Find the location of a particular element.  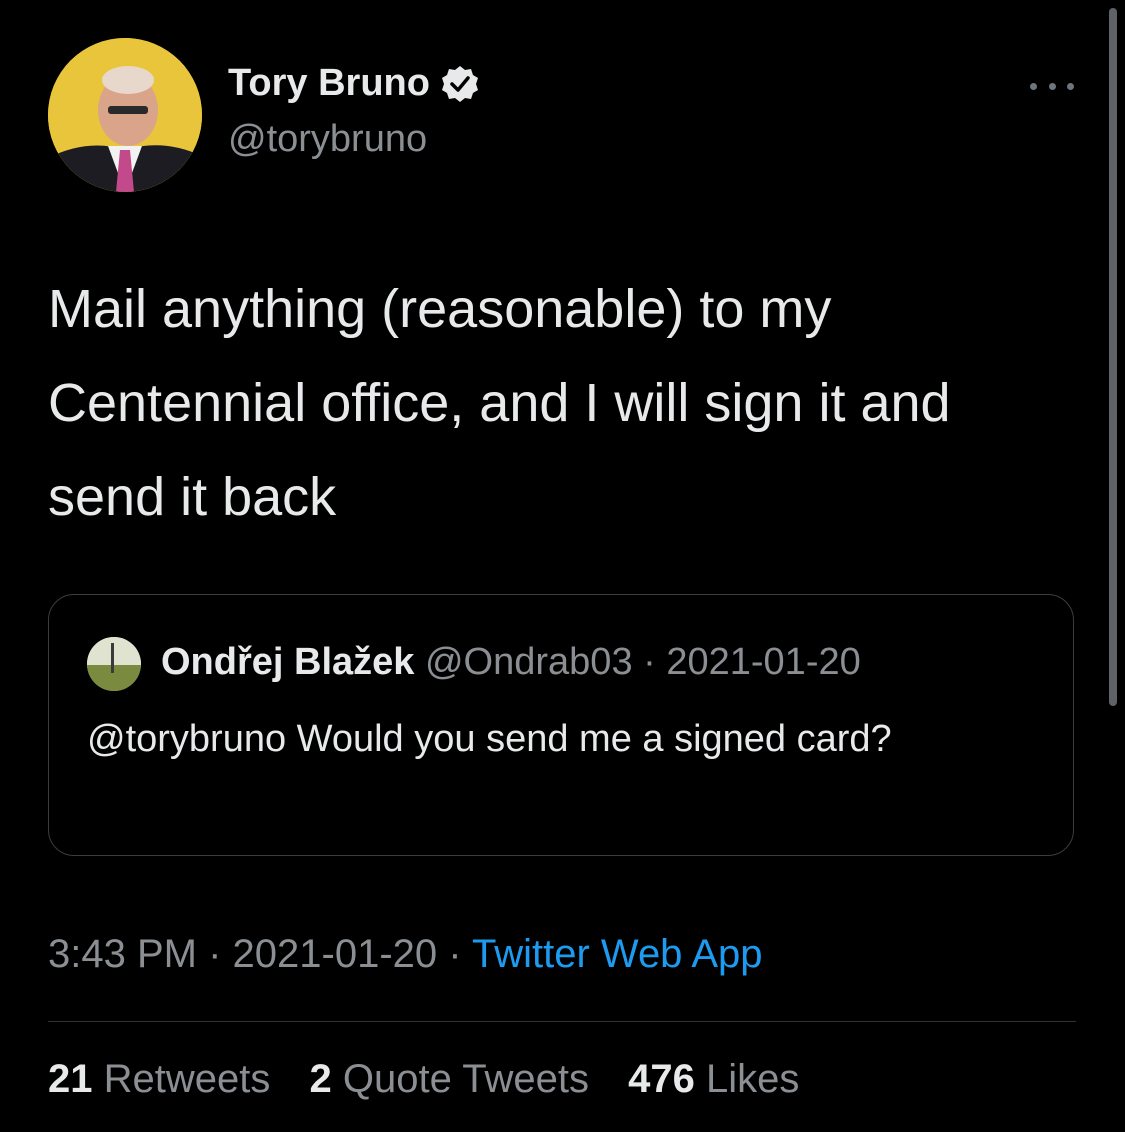

more-options-icon is located at coordinates (1052, 86).